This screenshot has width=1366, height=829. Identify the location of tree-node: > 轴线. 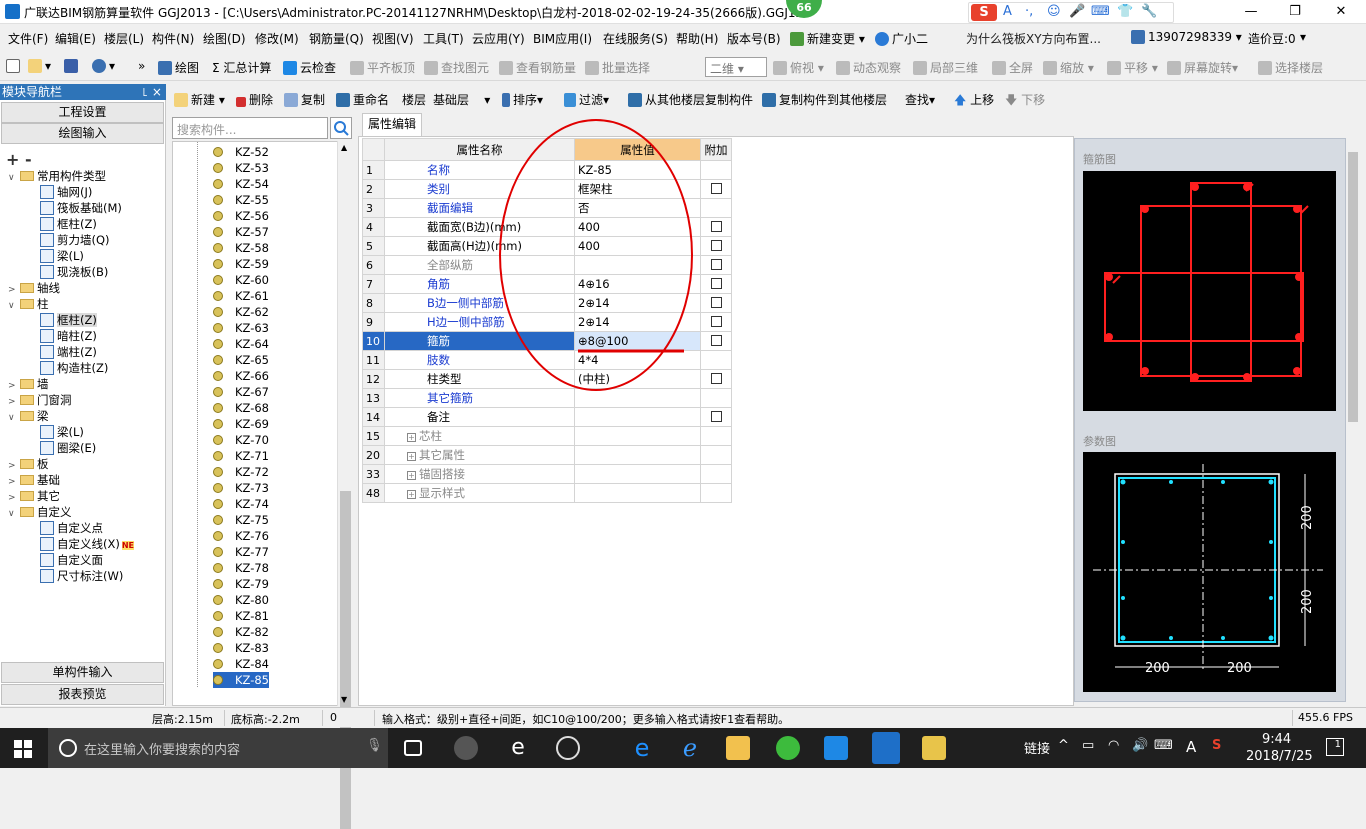
(34, 288).